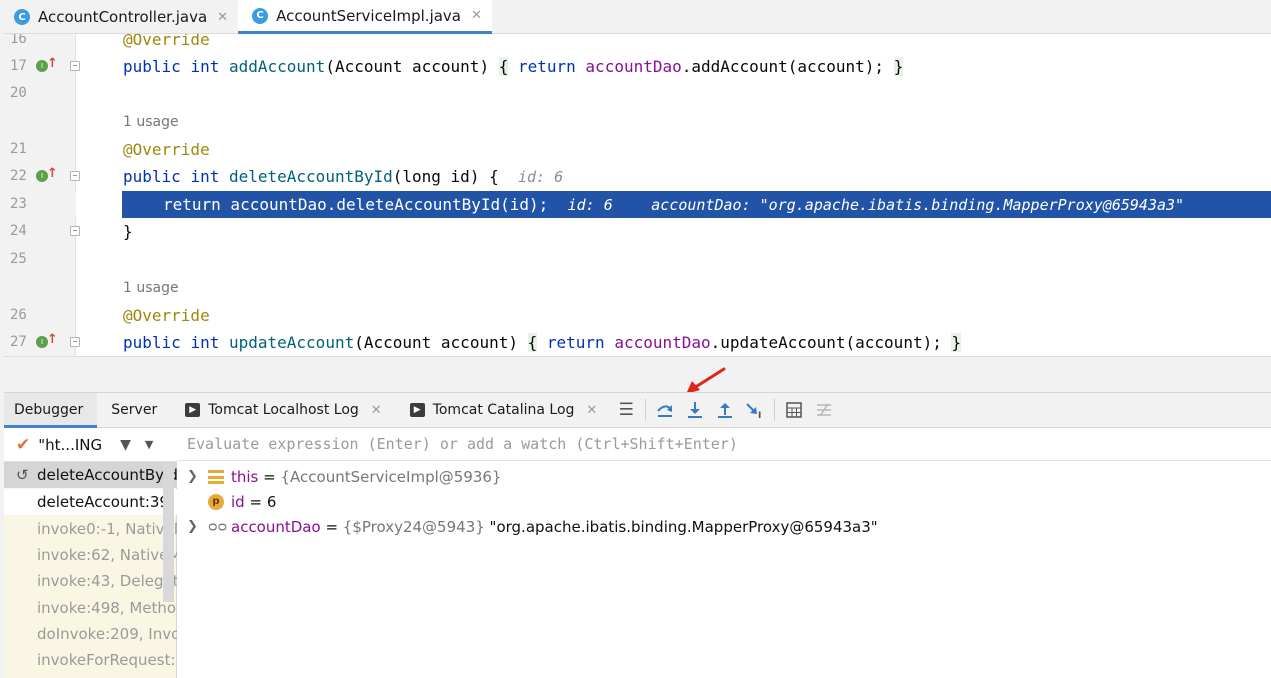  What do you see at coordinates (216, 502) in the screenshot?
I see `parameter-icon: p` at bounding box center [216, 502].